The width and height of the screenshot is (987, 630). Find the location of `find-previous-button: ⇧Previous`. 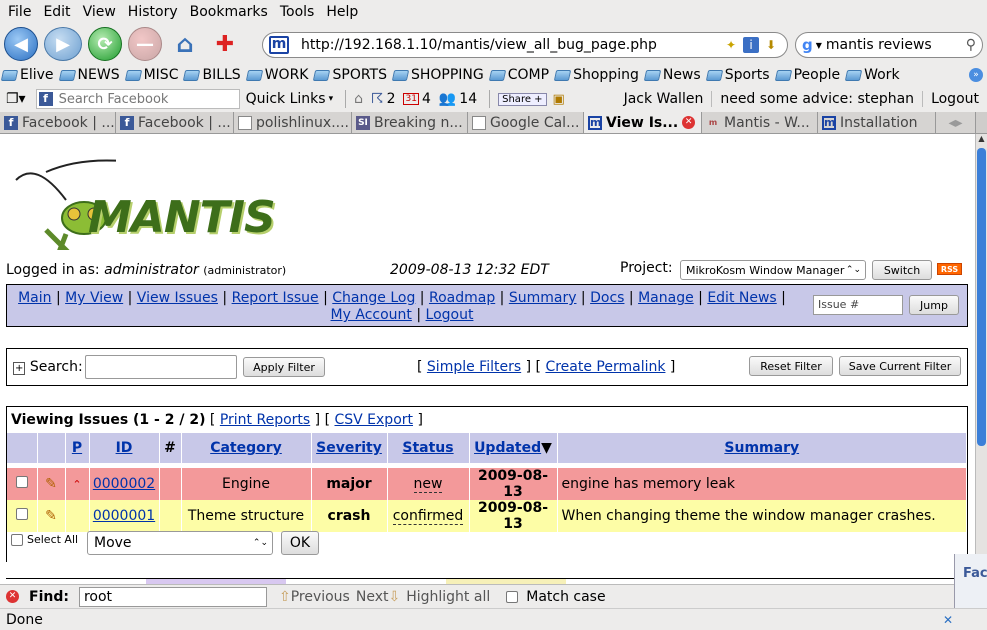

find-previous-button: ⇧Previous is located at coordinates (314, 597).